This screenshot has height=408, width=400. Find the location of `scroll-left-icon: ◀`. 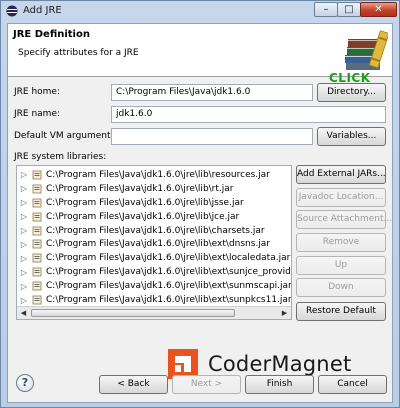

scroll-left-icon: ◀ is located at coordinates (23, 313).